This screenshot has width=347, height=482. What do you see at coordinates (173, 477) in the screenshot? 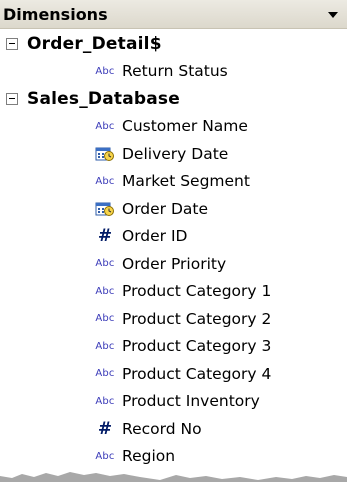
I see `torn-edge` at bounding box center [173, 477].